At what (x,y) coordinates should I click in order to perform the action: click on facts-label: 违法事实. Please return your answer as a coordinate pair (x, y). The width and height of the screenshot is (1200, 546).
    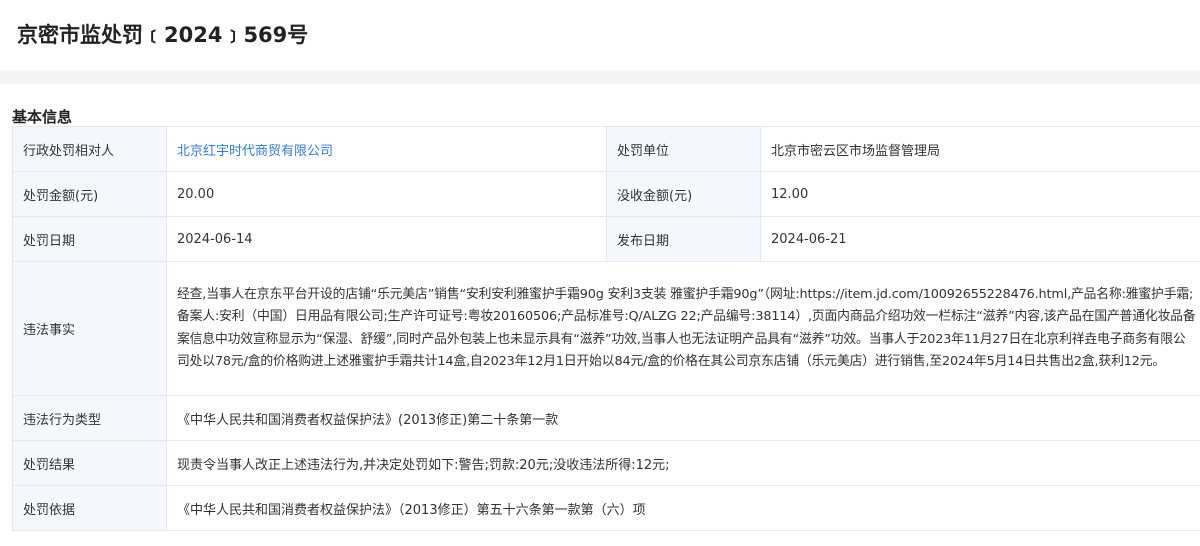
    Looking at the image, I should click on (89, 328).